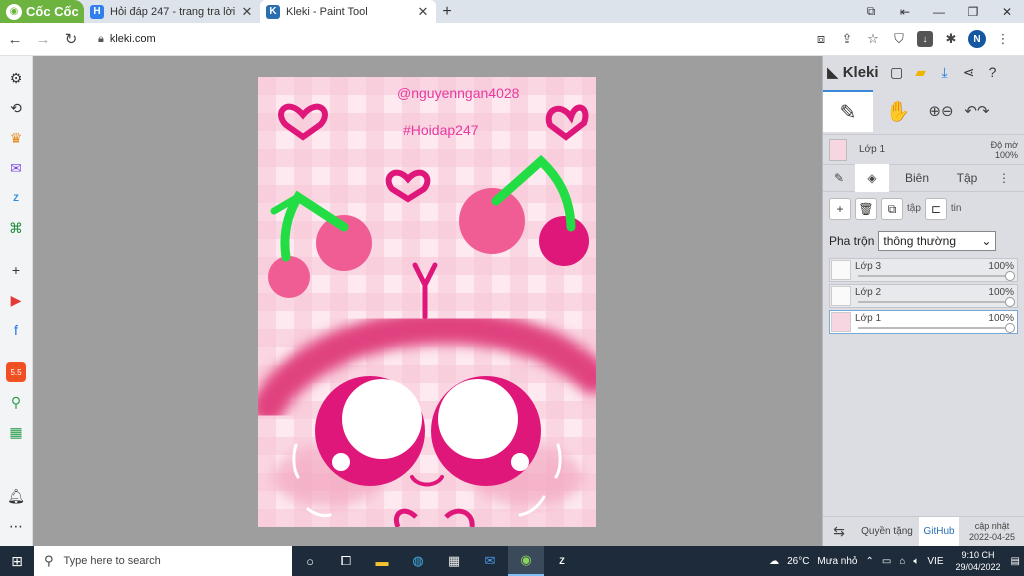  What do you see at coordinates (310, 561) in the screenshot?
I see `cortana-icon: ○` at bounding box center [310, 561].